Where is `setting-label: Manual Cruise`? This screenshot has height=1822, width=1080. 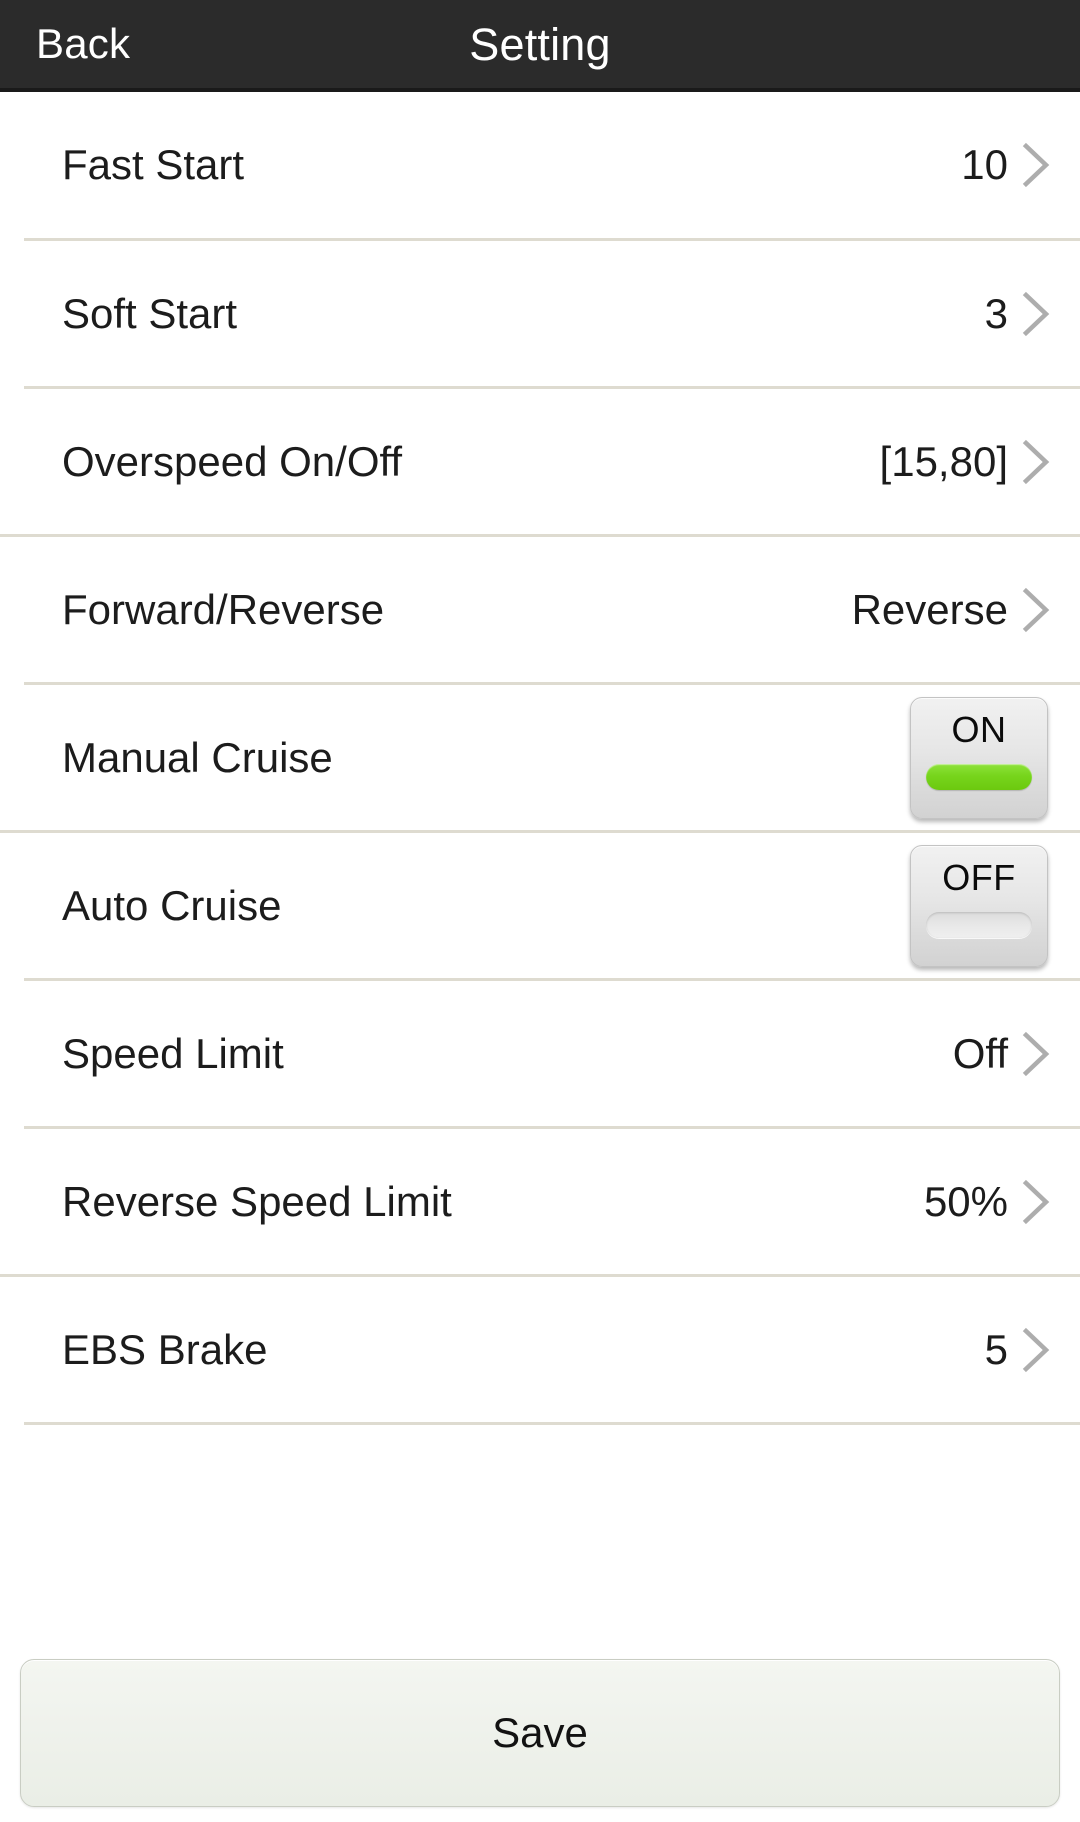 setting-label: Manual Cruise is located at coordinates (197, 757).